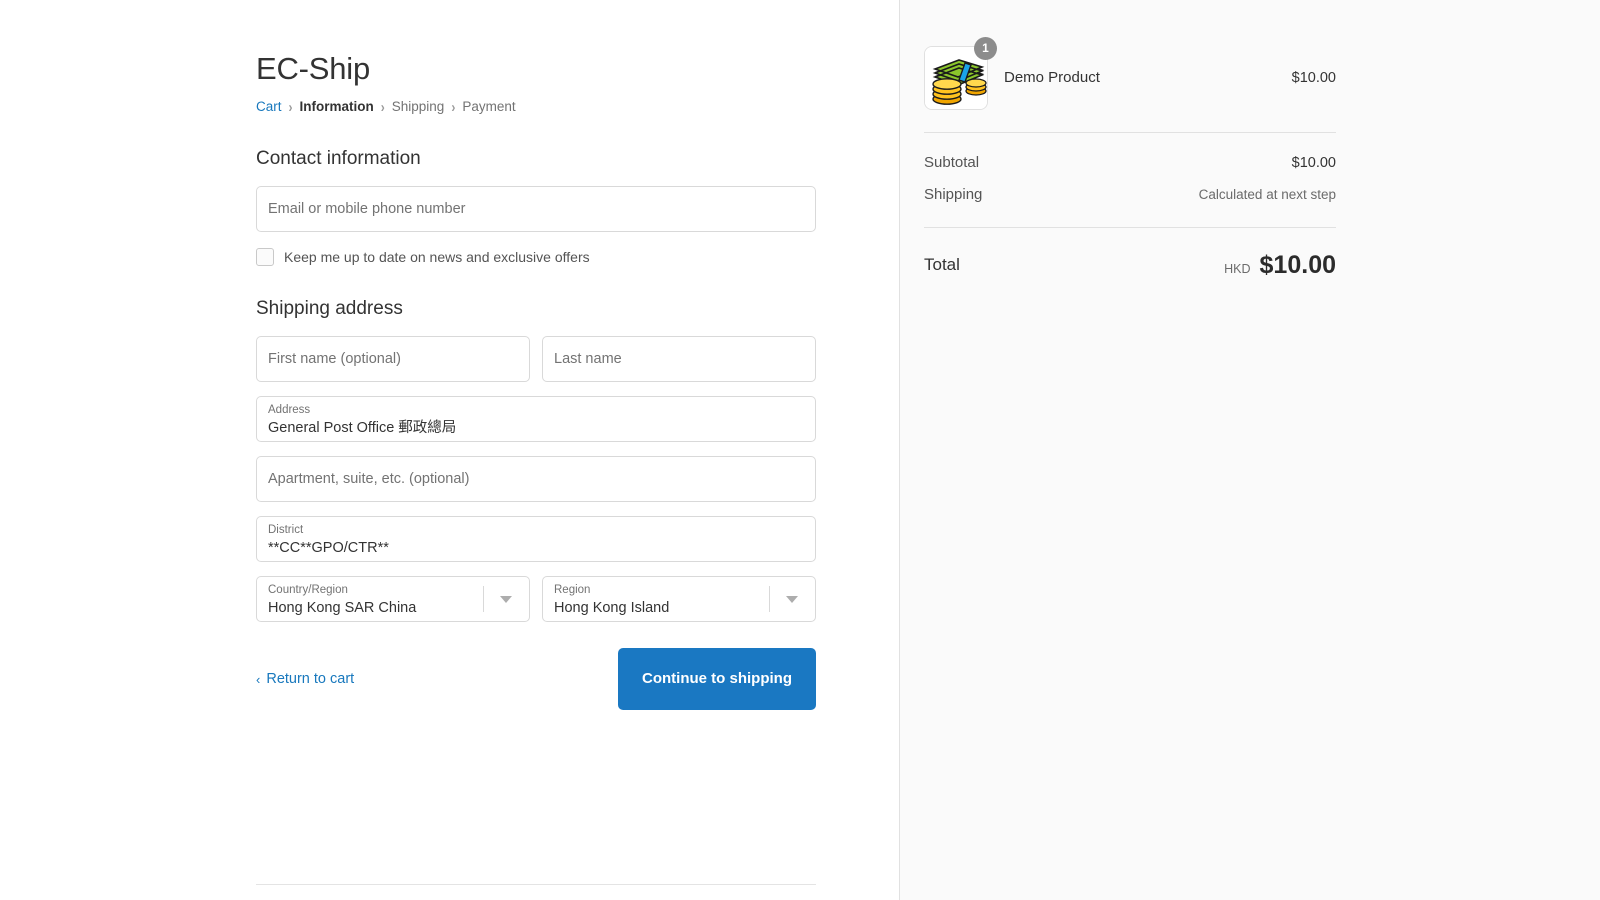 Image resolution: width=1600 pixels, height=900 pixels. What do you see at coordinates (269, 107) in the screenshot?
I see `breadcrumb-item-cart: Cart` at bounding box center [269, 107].